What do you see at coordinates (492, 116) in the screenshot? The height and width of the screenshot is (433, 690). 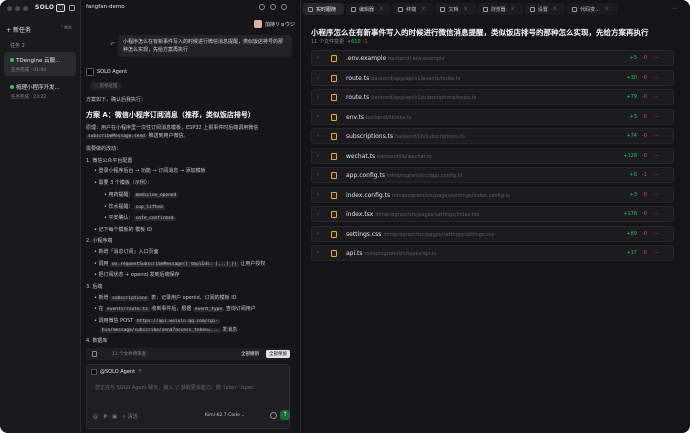 I see `file-row: › env.ts backend/lib/env.ts +5 -0 ⋯` at bounding box center [492, 116].